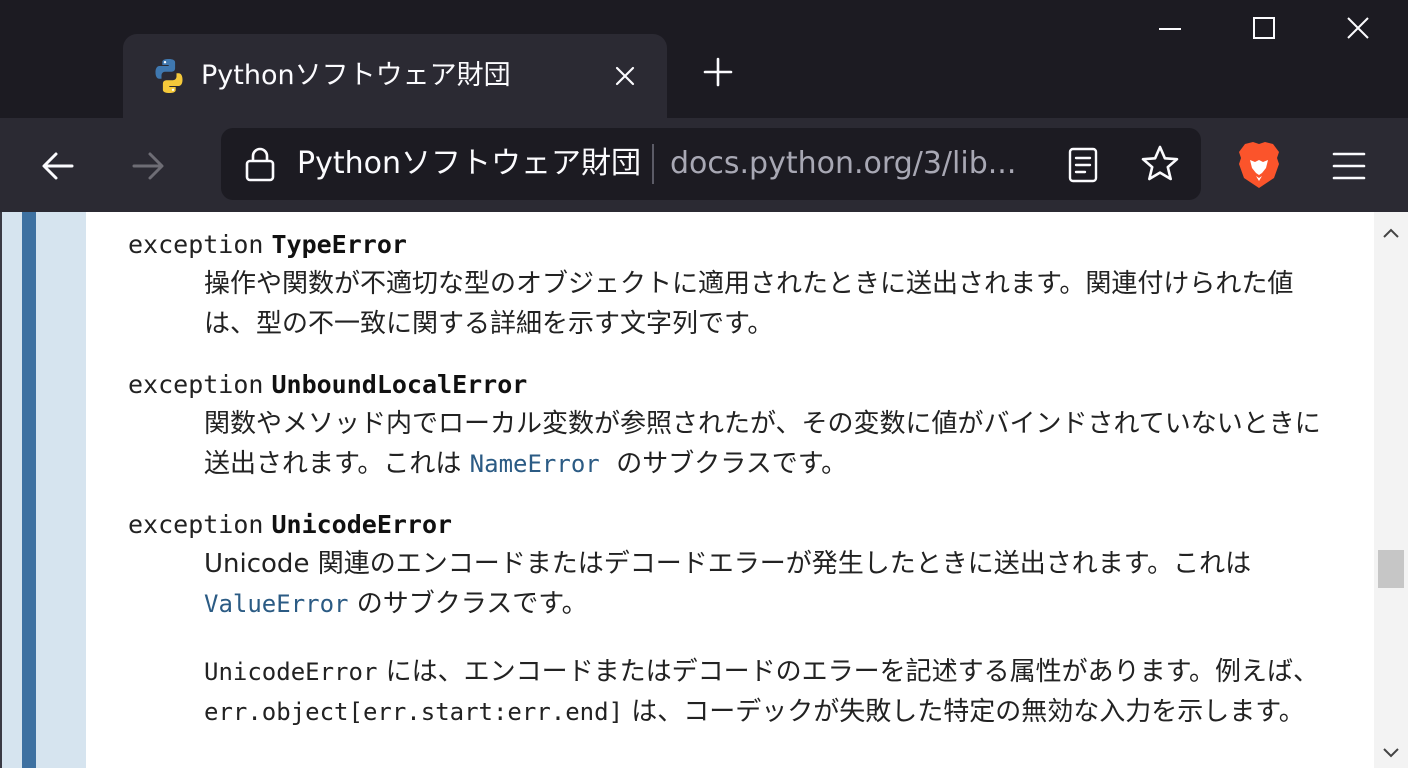 Image resolution: width=1408 pixels, height=768 pixels. I want to click on page-sidebar, so click(44, 490).